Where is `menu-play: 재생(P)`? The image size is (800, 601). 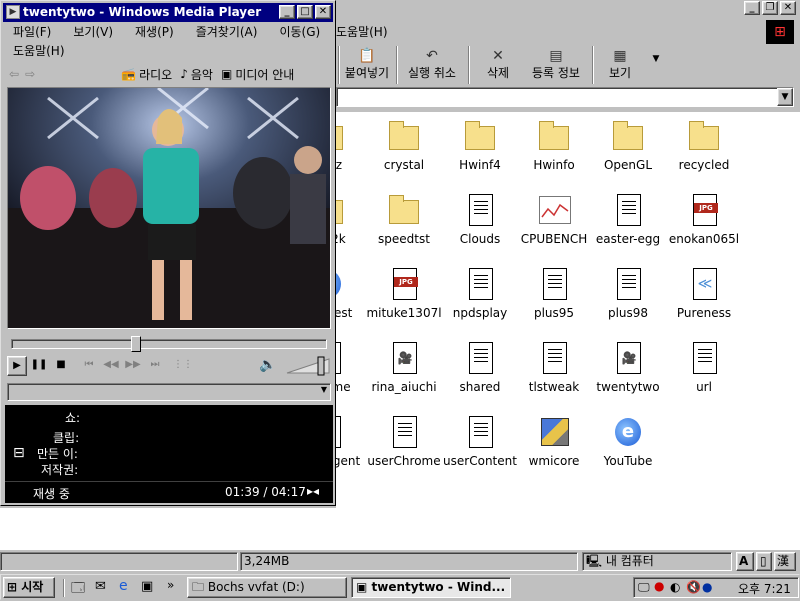
menu-play: 재생(P) is located at coordinates (154, 32).